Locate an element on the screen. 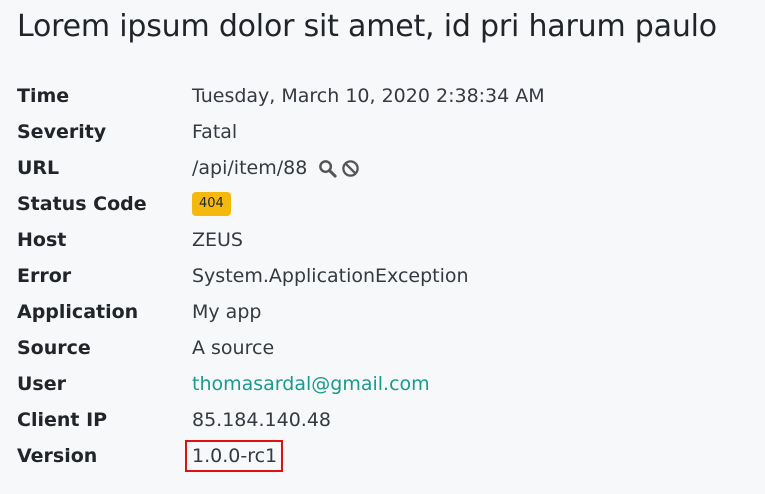 This screenshot has width=765, height=494. detail-row-error: Error System.ApplicationException is located at coordinates (387, 276).